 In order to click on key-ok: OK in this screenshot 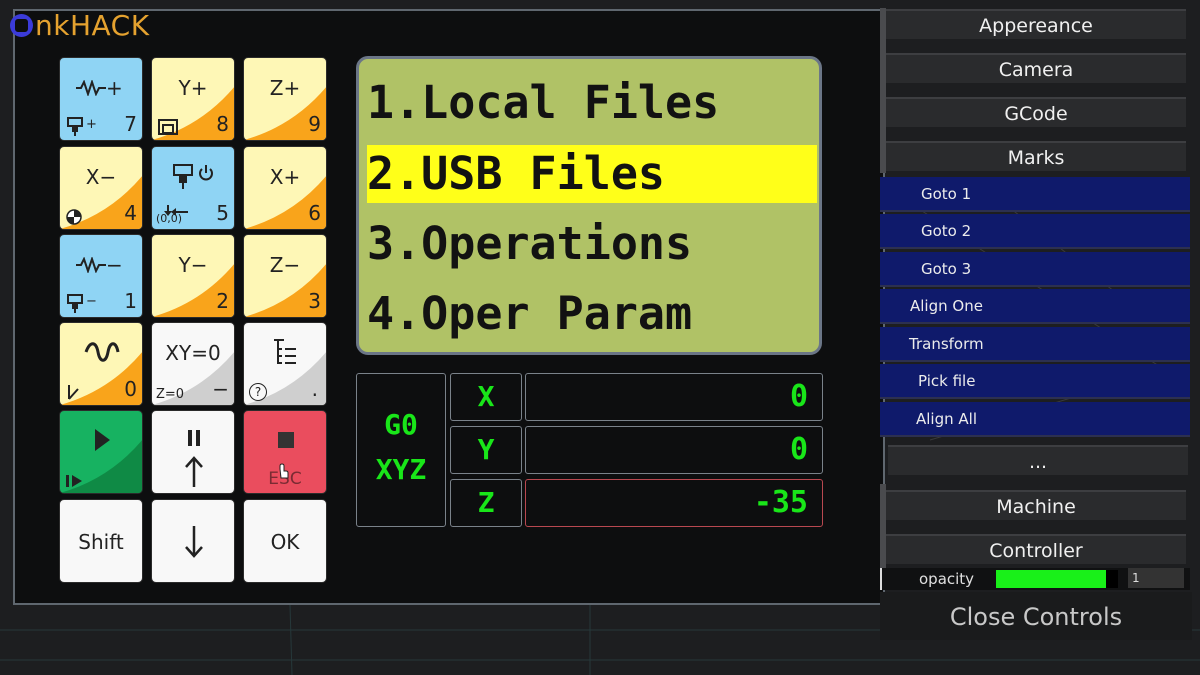, I will do `click(285, 541)`.